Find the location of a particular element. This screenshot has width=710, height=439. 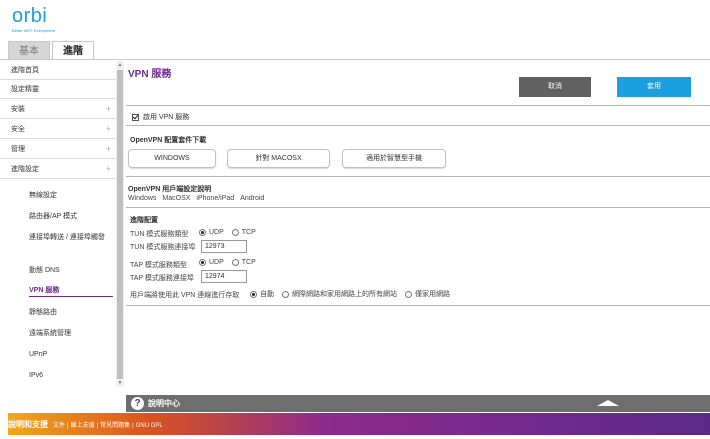

access-auto-radio is located at coordinates (253, 294).